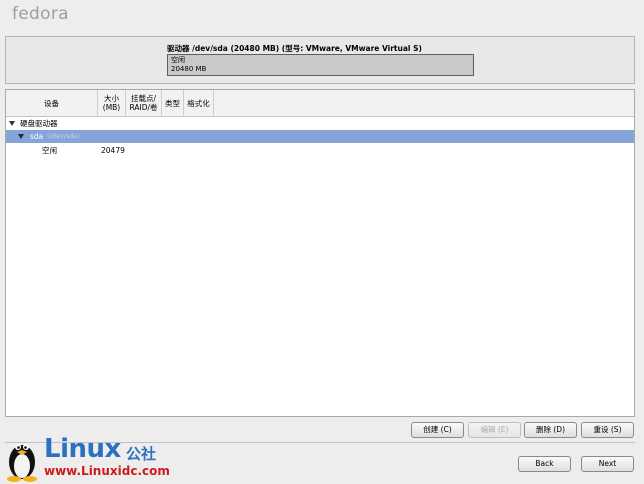  Describe the element at coordinates (112, 103) in the screenshot. I see `column-header-size: 大小 (MB)` at that location.